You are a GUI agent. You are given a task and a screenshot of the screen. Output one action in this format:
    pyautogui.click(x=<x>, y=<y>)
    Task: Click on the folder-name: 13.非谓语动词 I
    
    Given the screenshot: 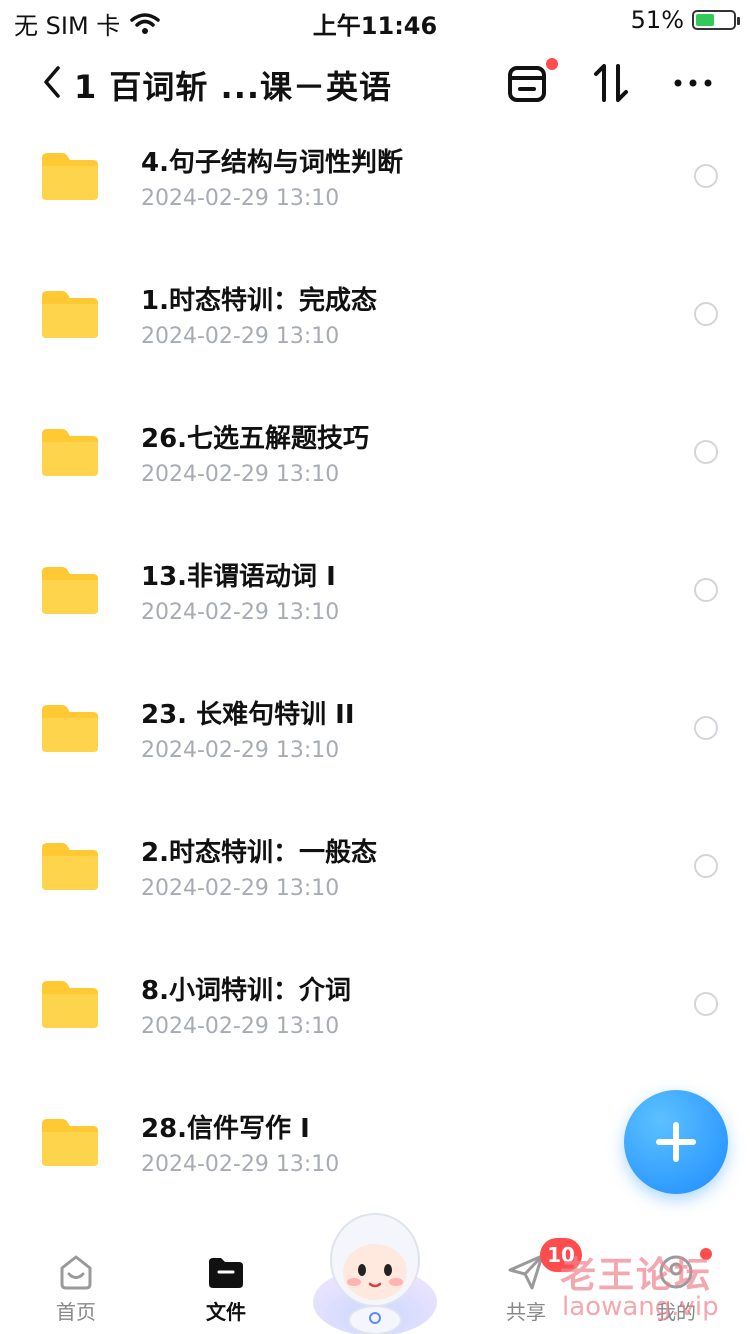 What is the action you would take?
    pyautogui.click(x=238, y=577)
    